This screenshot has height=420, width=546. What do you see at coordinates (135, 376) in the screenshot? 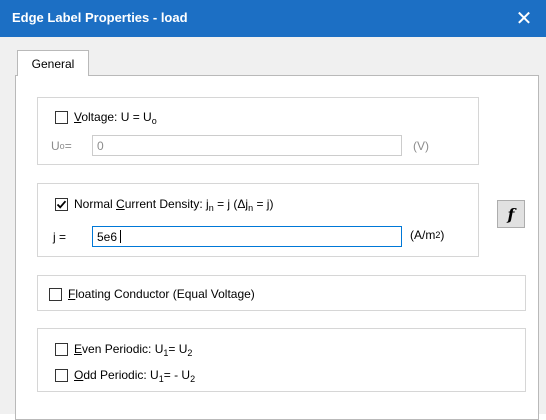
I see `odd-periodic-label: Odd Periodic: U1= - U2` at bounding box center [135, 376].